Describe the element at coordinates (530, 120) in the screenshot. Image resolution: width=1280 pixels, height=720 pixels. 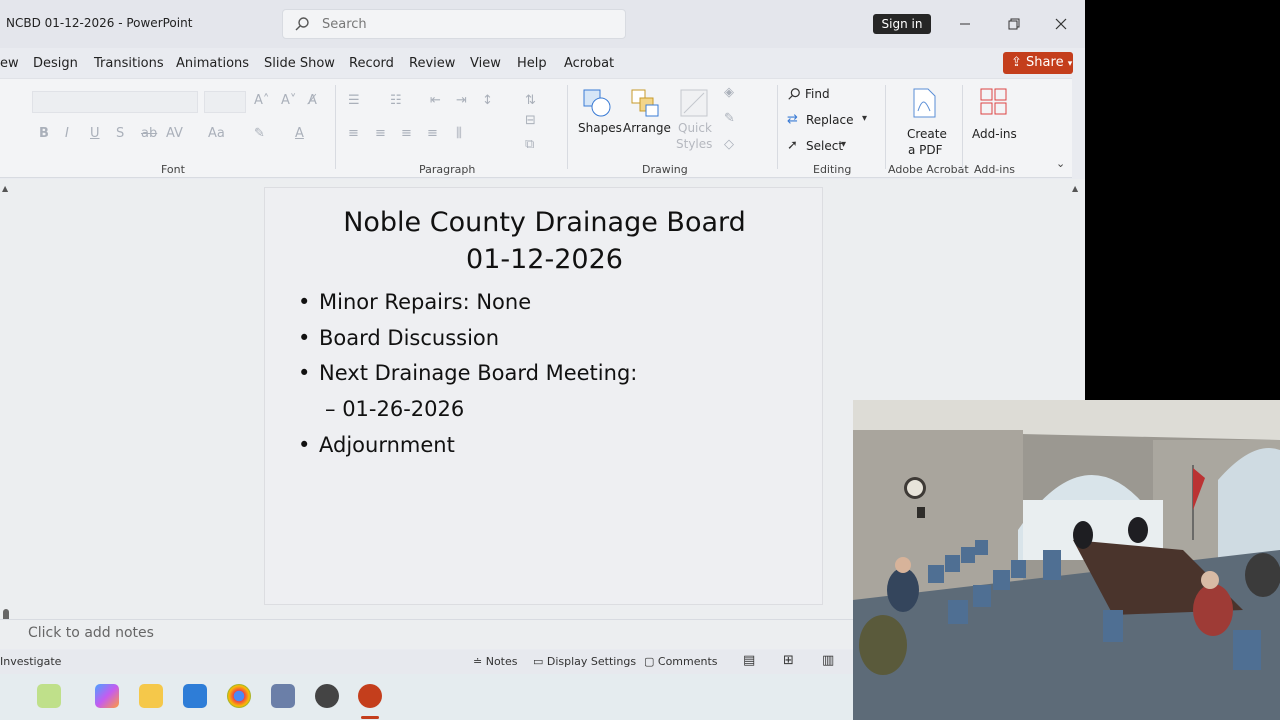
I see `align-text-icon: ⊟` at that location.